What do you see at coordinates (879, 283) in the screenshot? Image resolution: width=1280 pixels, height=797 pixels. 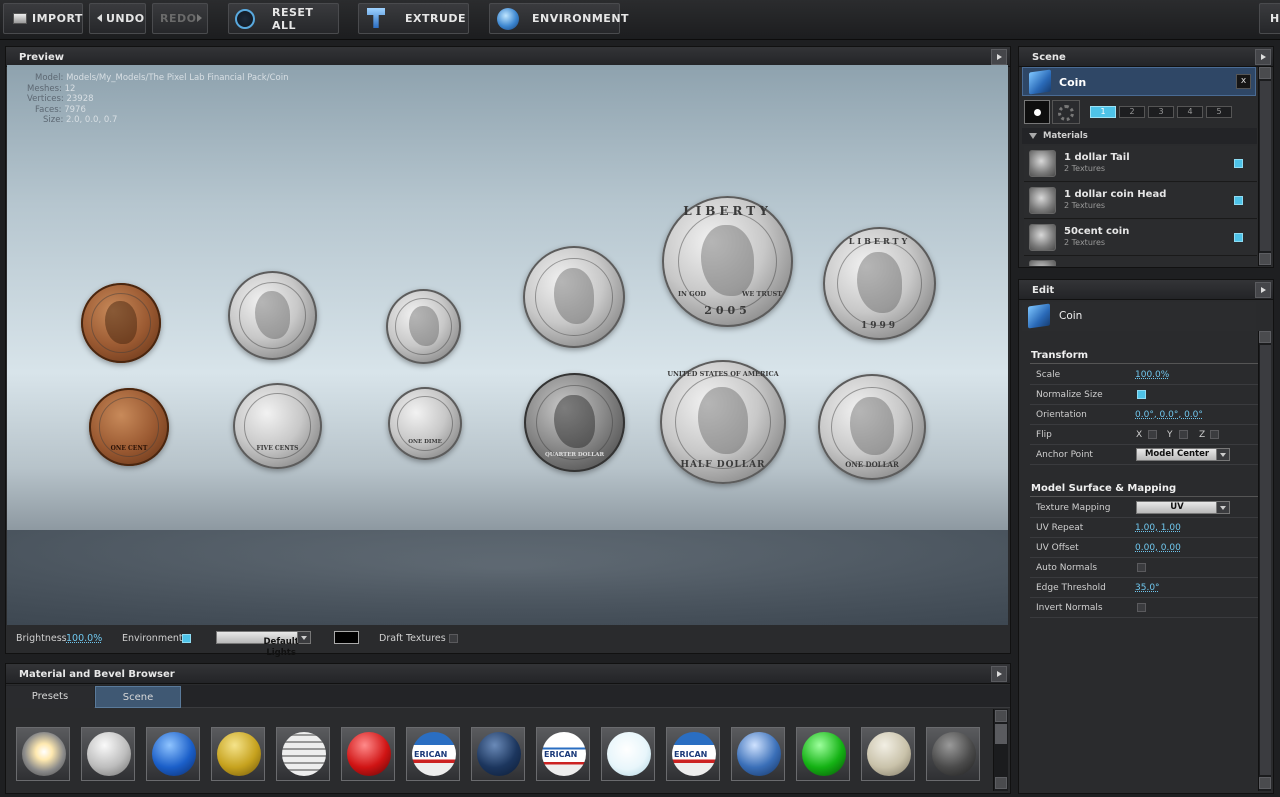 I see `dollar-head-coin: LIBERTY 1999` at bounding box center [879, 283].